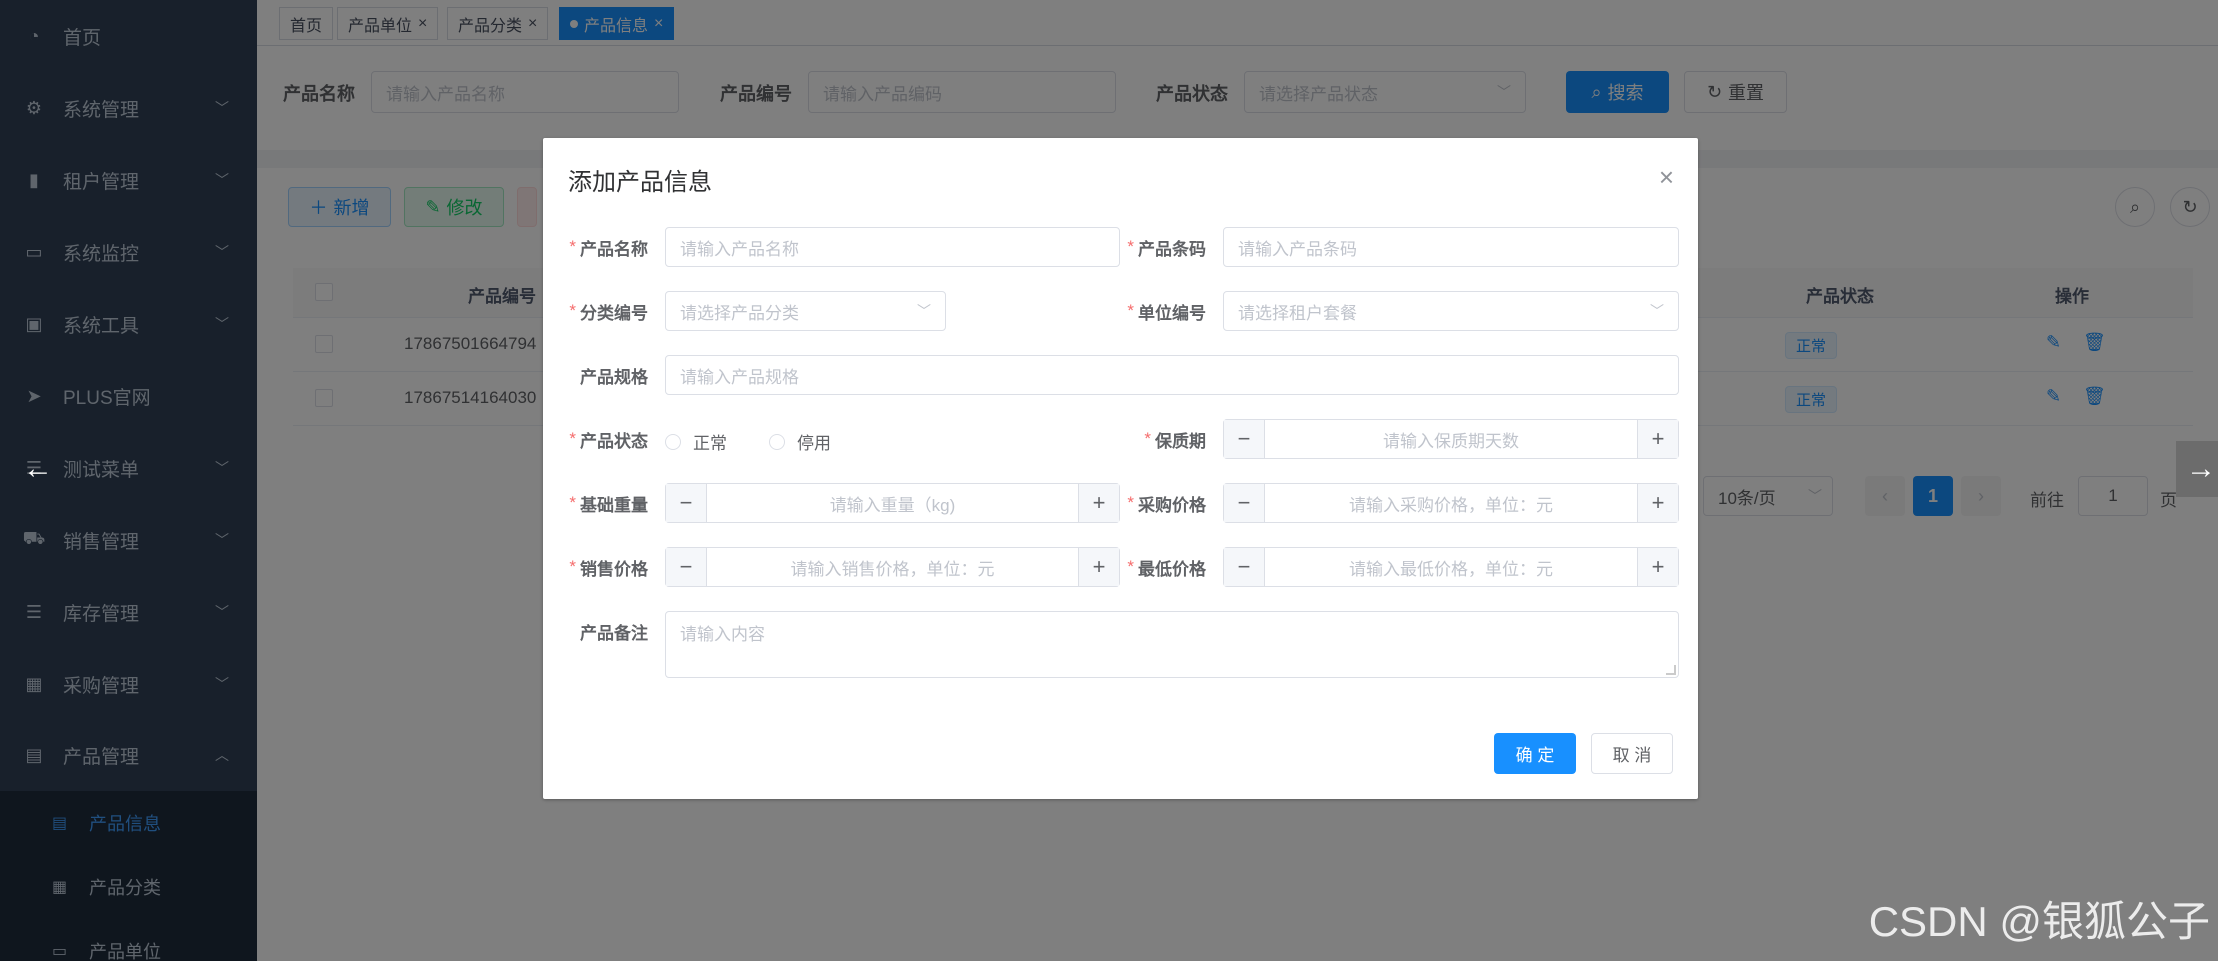 This screenshot has width=2218, height=961. Describe the element at coordinates (722, 634) in the screenshot. I see `textarea-placeholder: 请输入内容` at that location.